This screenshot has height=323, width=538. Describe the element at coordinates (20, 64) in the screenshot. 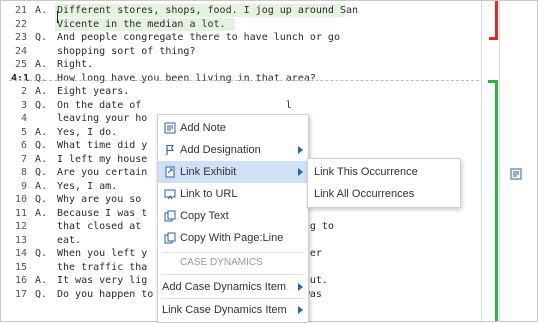

I see `line-number: 25` at that location.